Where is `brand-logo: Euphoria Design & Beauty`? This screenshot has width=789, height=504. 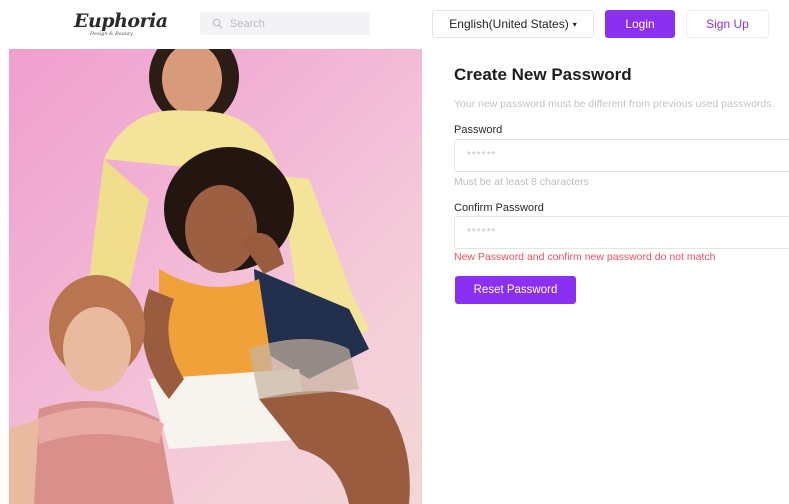 brand-logo: Euphoria Design & Beauty is located at coordinates (121, 25).